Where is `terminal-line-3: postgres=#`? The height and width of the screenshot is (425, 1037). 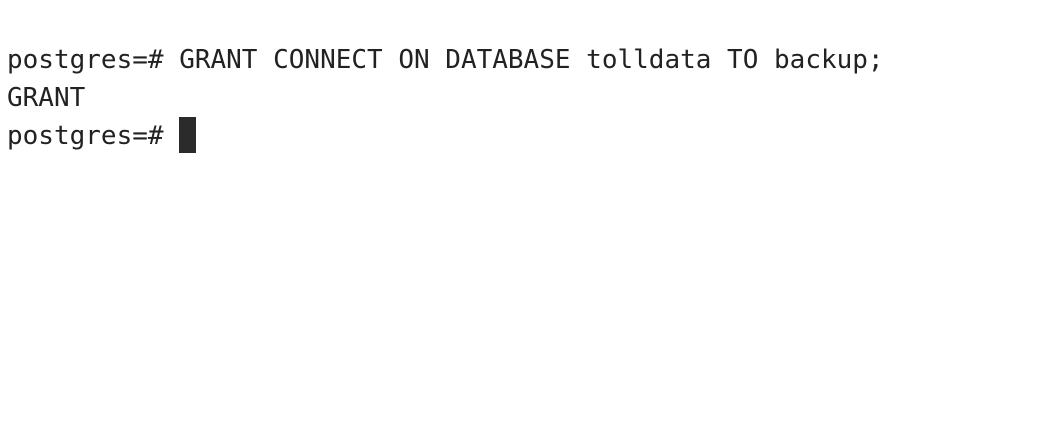
terminal-line-3: postgres=# is located at coordinates (522, 136).